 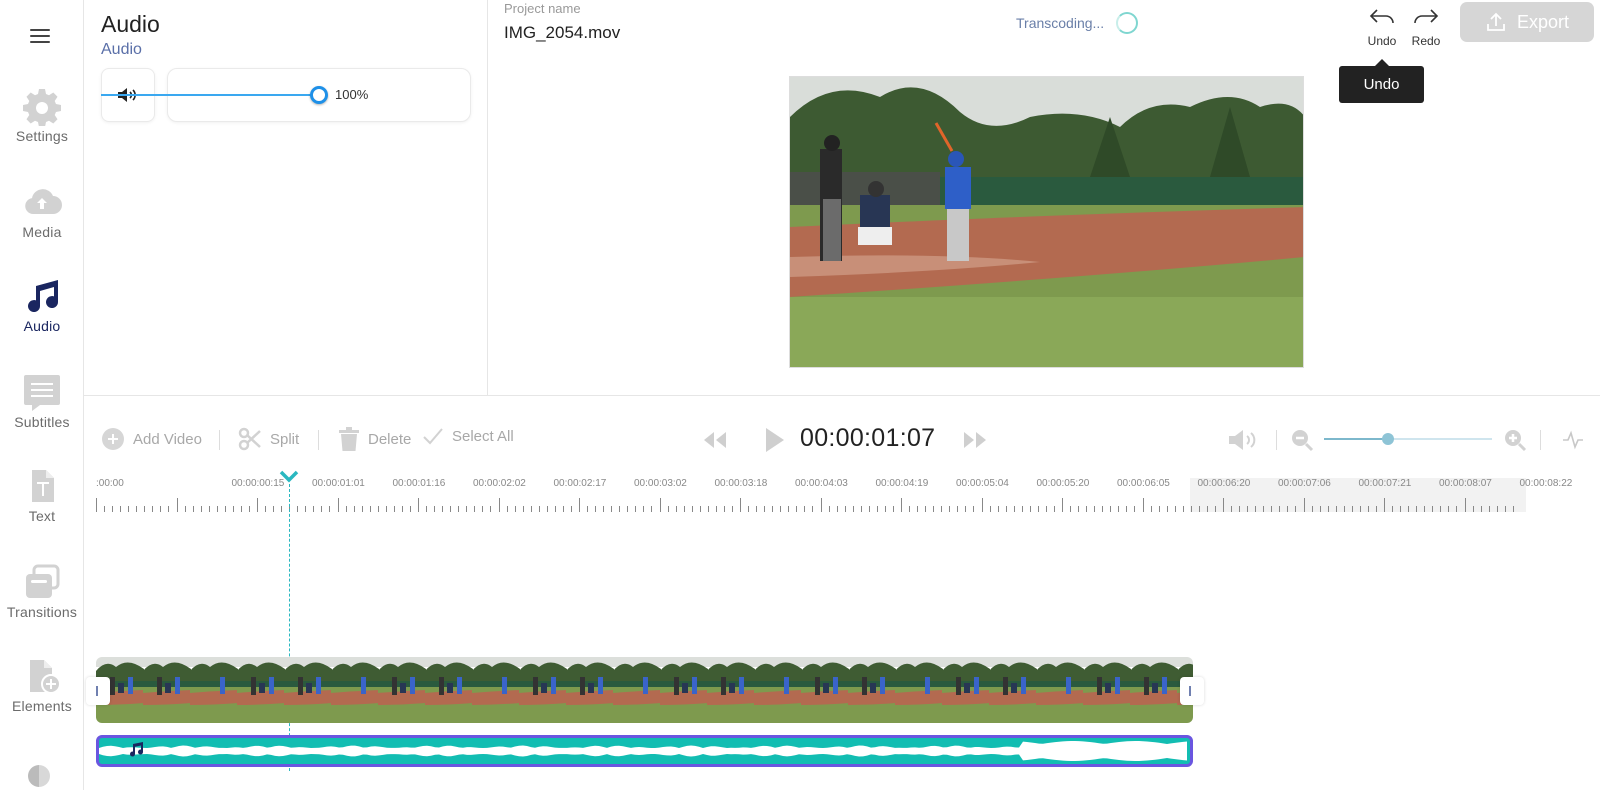 What do you see at coordinates (1573, 442) in the screenshot?
I see `waveform-toggle-button` at bounding box center [1573, 442].